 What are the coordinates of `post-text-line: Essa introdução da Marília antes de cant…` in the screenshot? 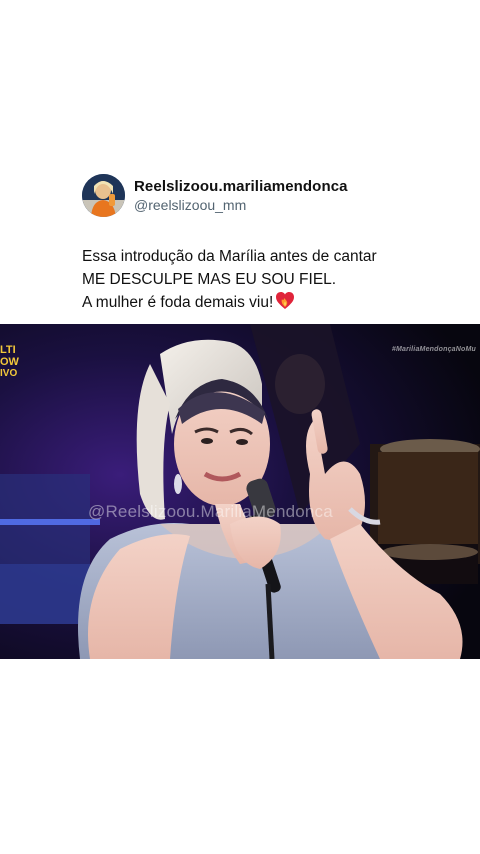 It's located at (229, 256).